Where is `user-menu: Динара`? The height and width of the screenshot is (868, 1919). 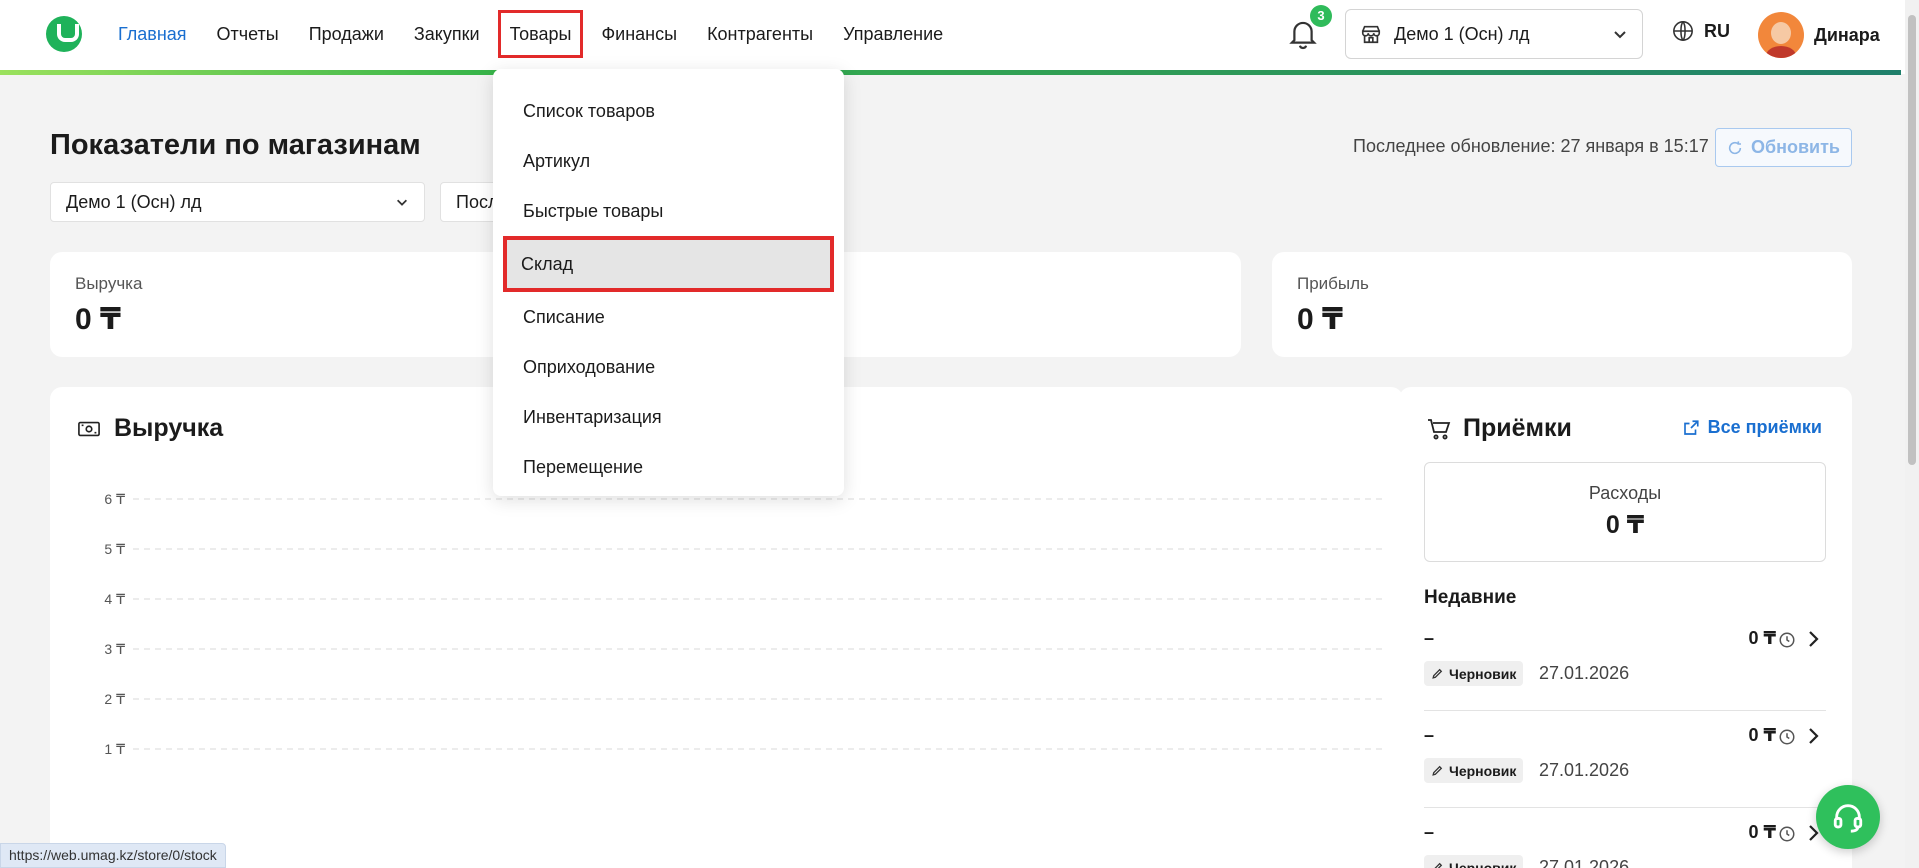
user-menu: Динара is located at coordinates (1819, 35).